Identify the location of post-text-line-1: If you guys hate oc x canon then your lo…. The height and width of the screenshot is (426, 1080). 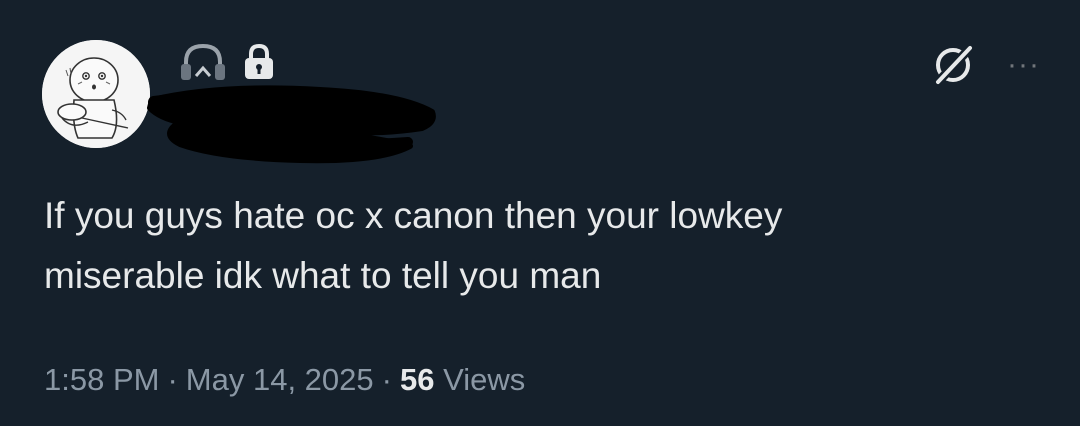
(413, 215).